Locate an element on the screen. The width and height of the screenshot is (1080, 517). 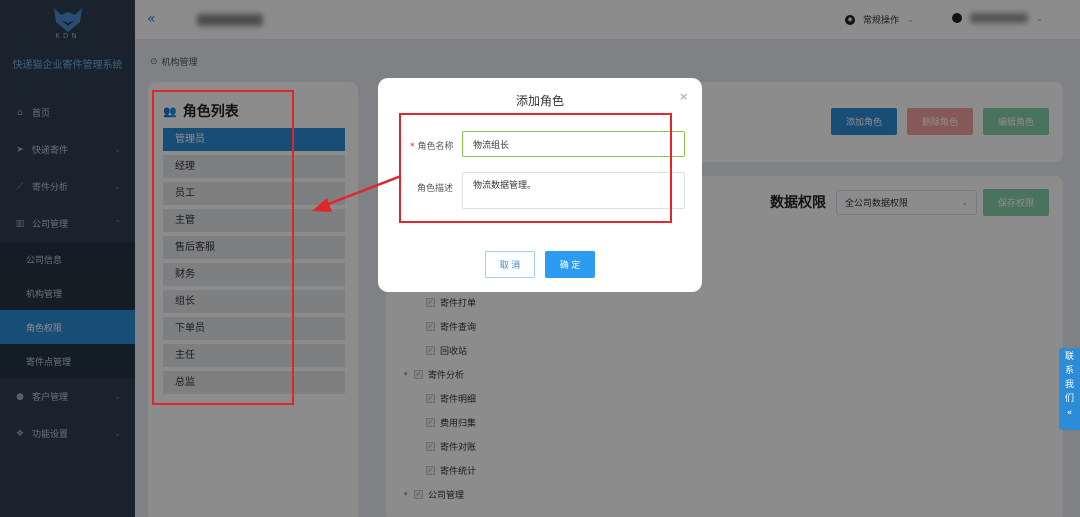
required-asterisk: * is located at coordinates (412, 147).